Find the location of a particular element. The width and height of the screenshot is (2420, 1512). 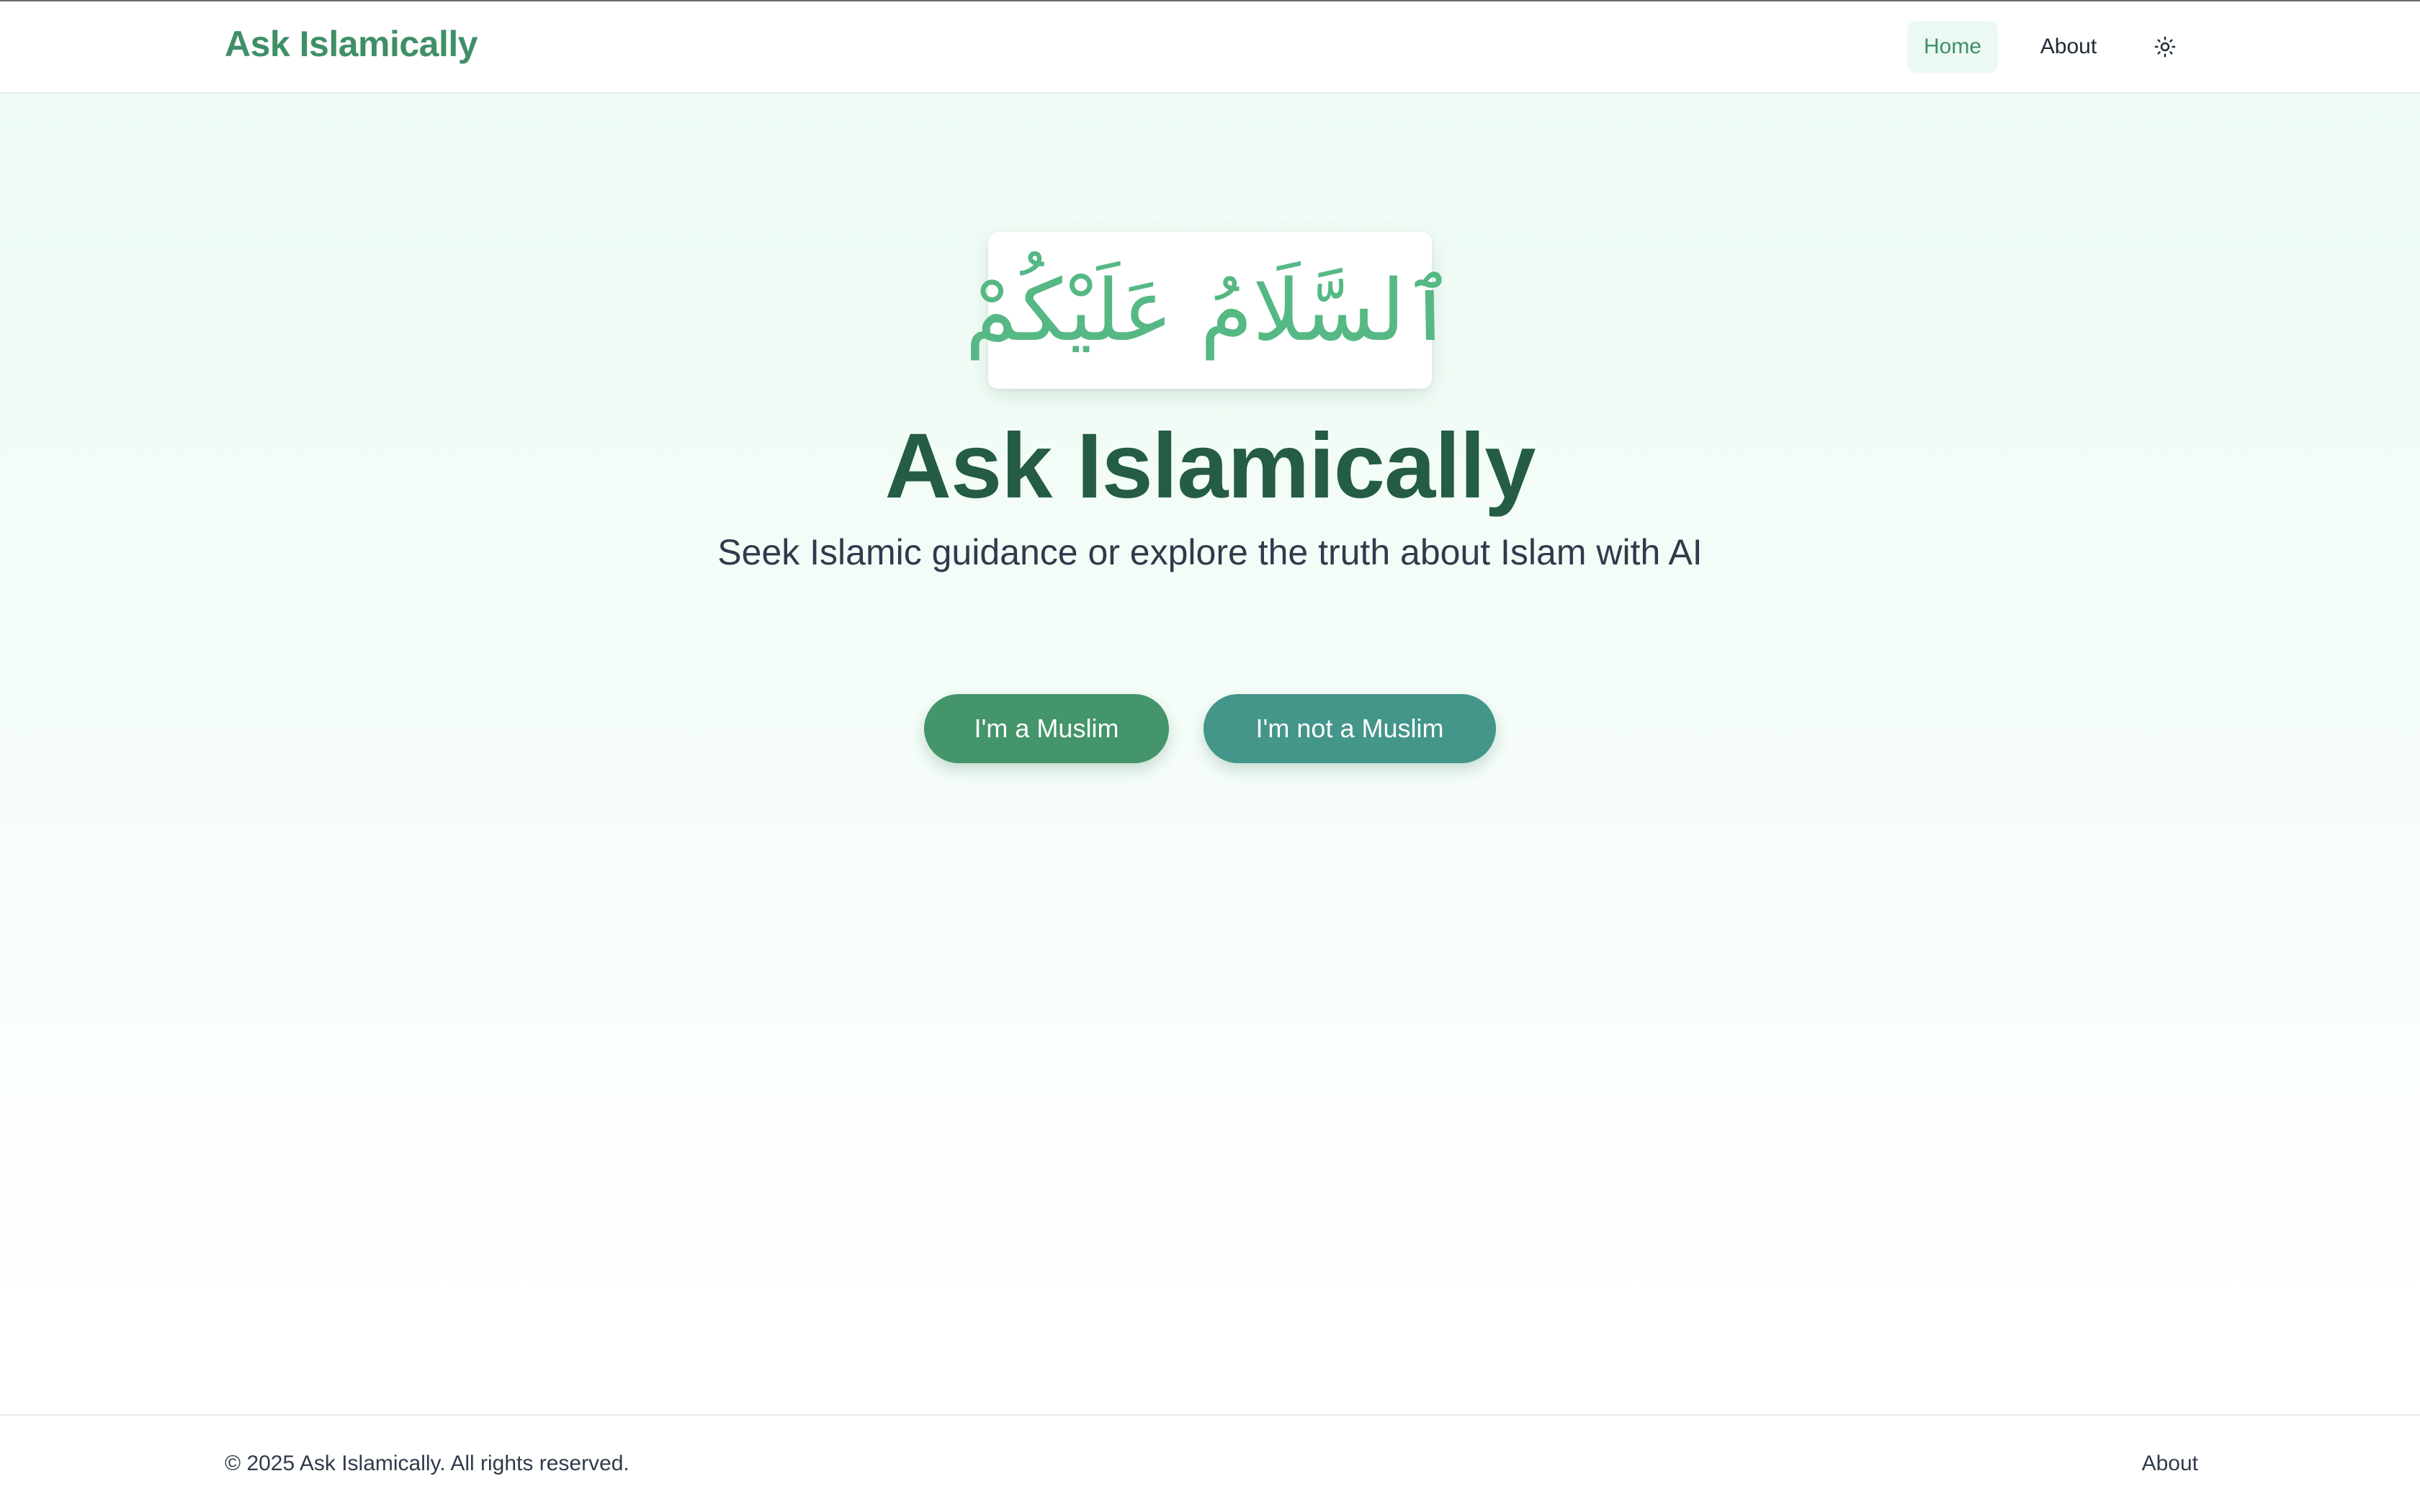

arabic-greeting: ٱلسَّلَامُ عَلَيْكُمْ is located at coordinates (1210, 310).